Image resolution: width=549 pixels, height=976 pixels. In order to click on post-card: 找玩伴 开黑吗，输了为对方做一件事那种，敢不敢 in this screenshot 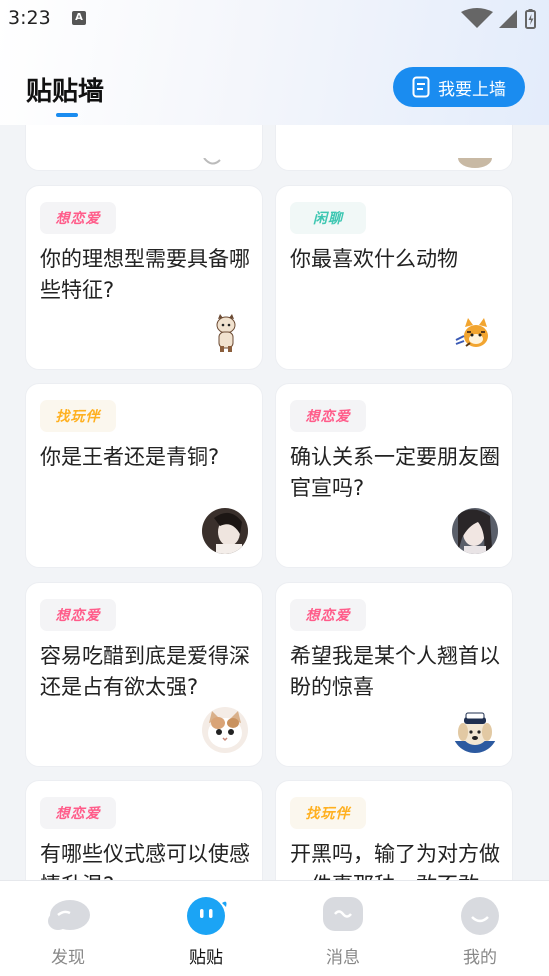, I will do `click(394, 830)`.